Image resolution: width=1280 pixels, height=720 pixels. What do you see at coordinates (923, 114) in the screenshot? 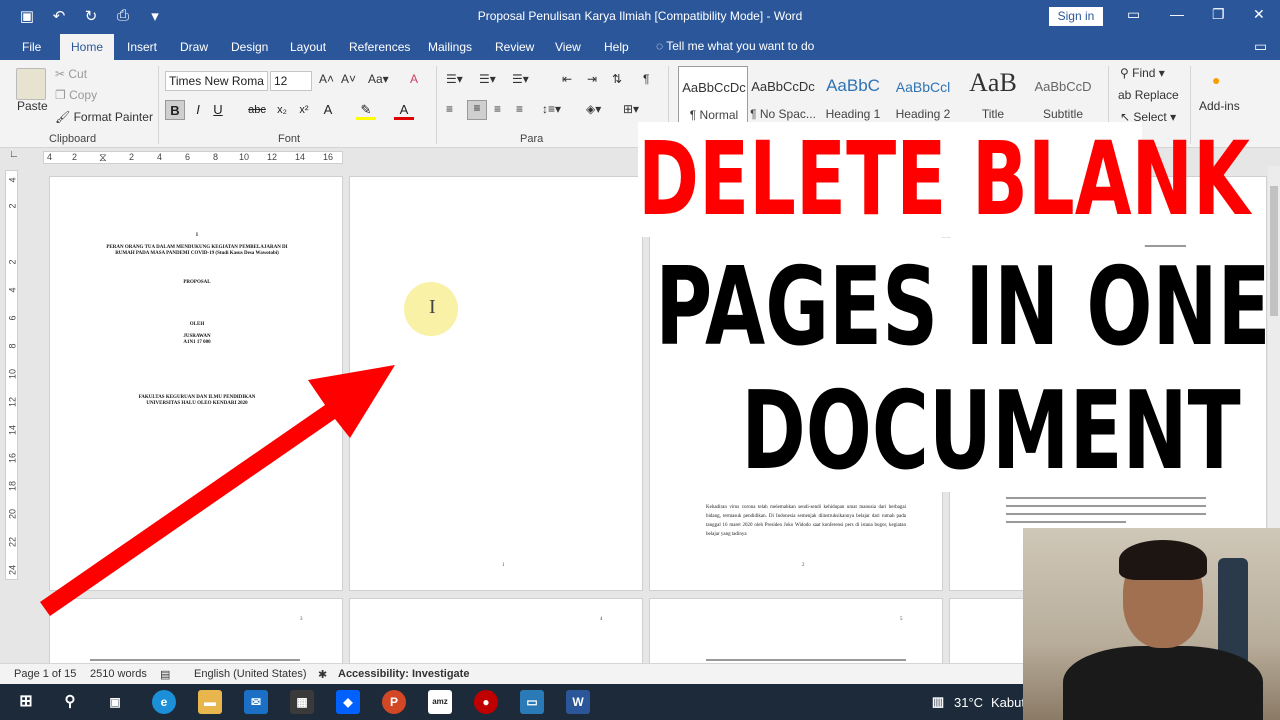
I see `style-name: Heading 2` at bounding box center [923, 114].